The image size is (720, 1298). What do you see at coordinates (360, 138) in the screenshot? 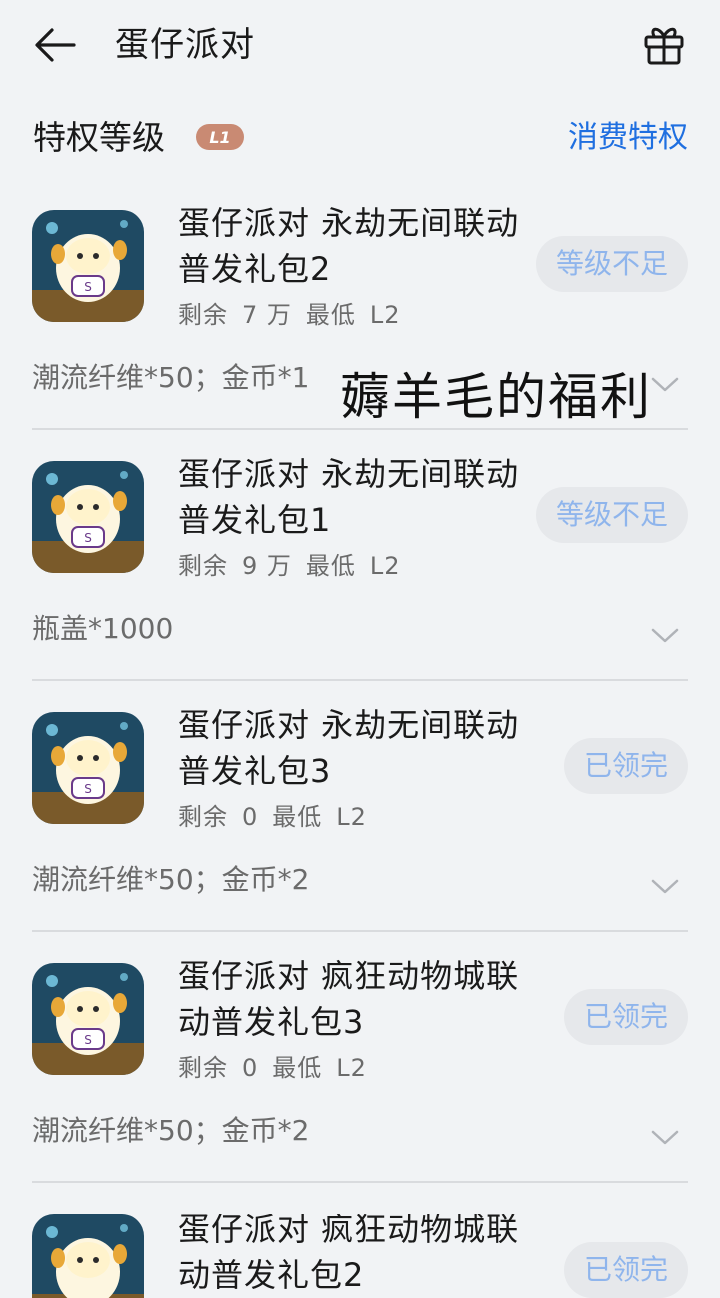
I see `privilege-level-row: 特权等级 L1 消费特权` at bounding box center [360, 138].